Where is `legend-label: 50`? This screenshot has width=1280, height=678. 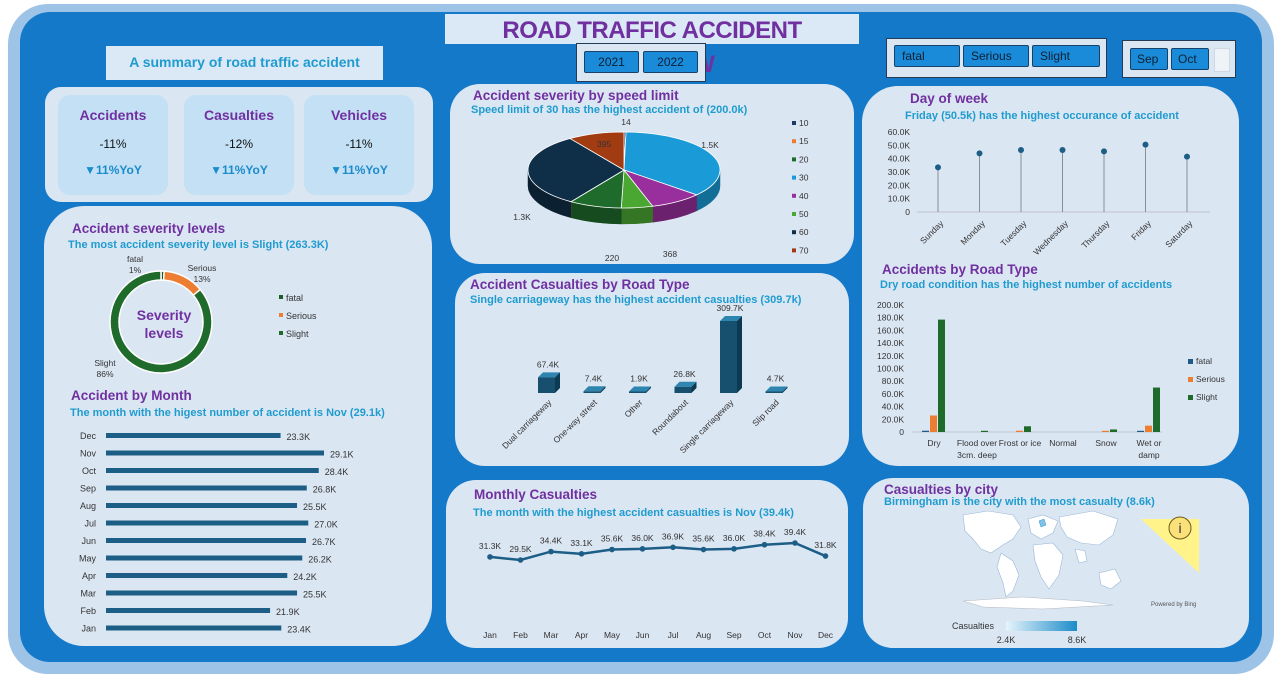 legend-label: 50 is located at coordinates (804, 214).